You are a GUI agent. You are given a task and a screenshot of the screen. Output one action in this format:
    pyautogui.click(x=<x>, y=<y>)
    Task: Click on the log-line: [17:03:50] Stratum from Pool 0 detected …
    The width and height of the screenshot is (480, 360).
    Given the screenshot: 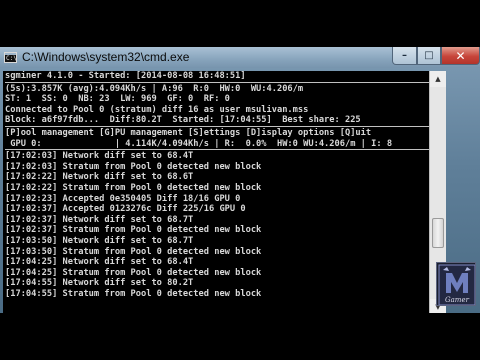 What is the action you would take?
    pyautogui.click(x=133, y=251)
    